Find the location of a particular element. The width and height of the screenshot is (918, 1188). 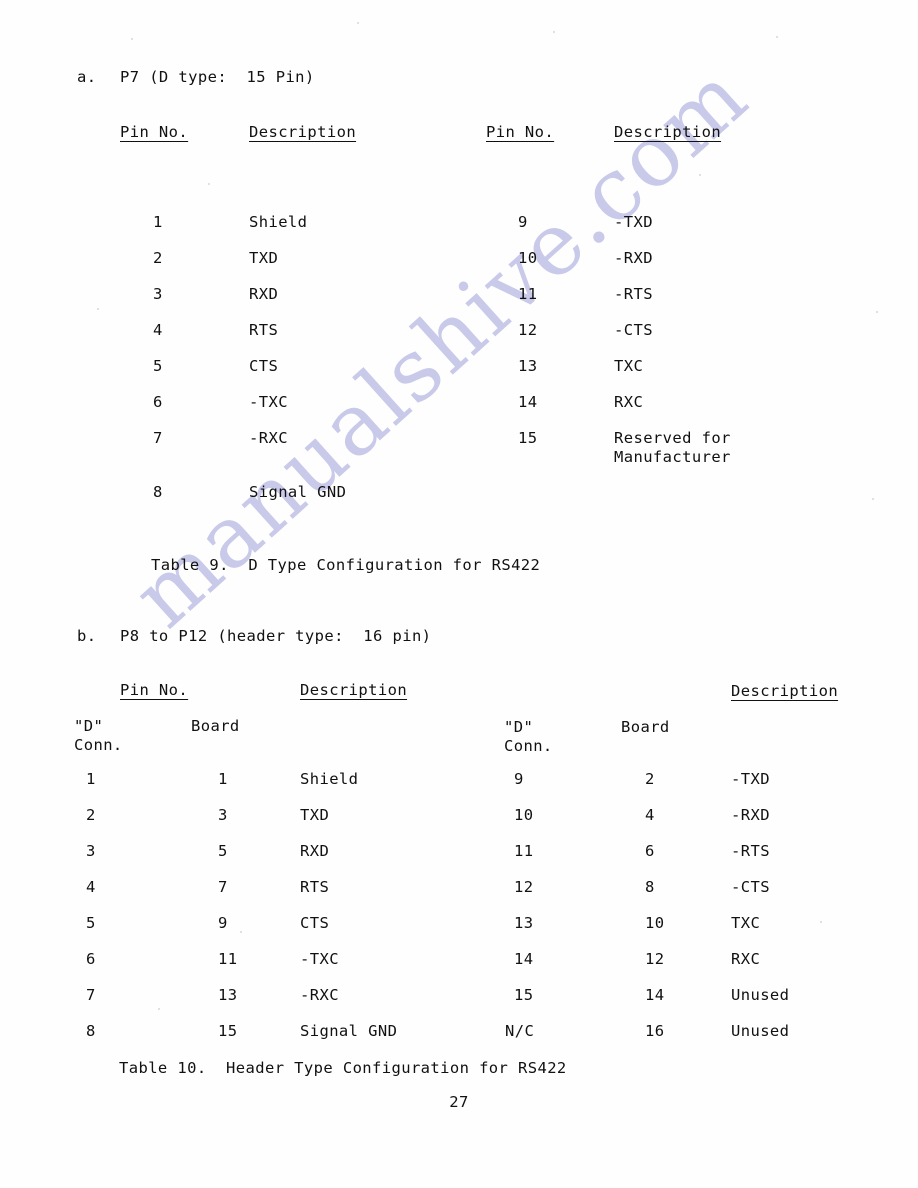

table9-row-pin: 6 is located at coordinates (158, 402).